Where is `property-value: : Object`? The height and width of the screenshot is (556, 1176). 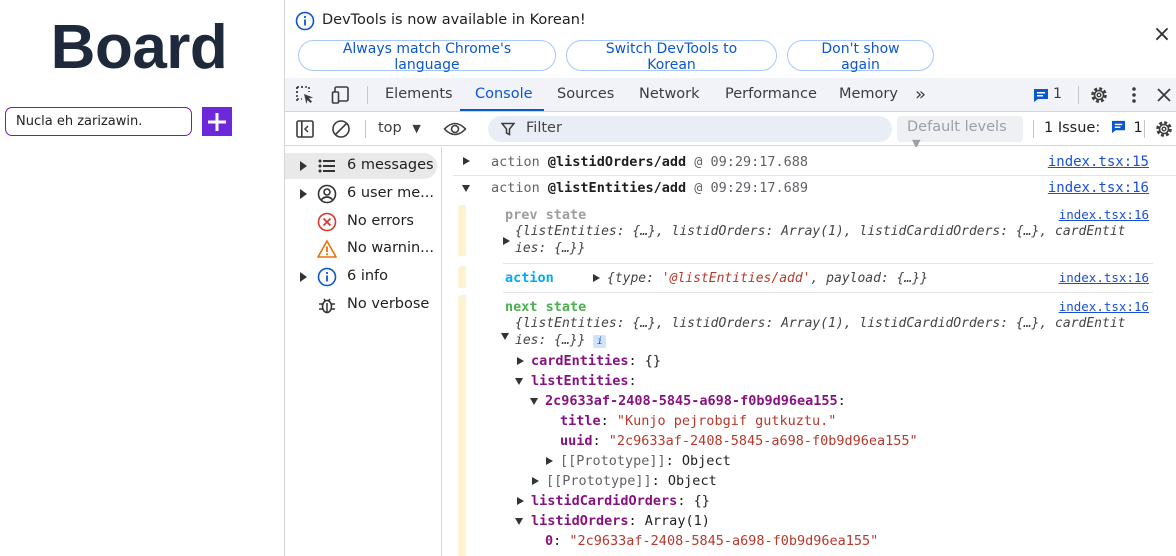 property-value: : Object is located at coordinates (684, 481).